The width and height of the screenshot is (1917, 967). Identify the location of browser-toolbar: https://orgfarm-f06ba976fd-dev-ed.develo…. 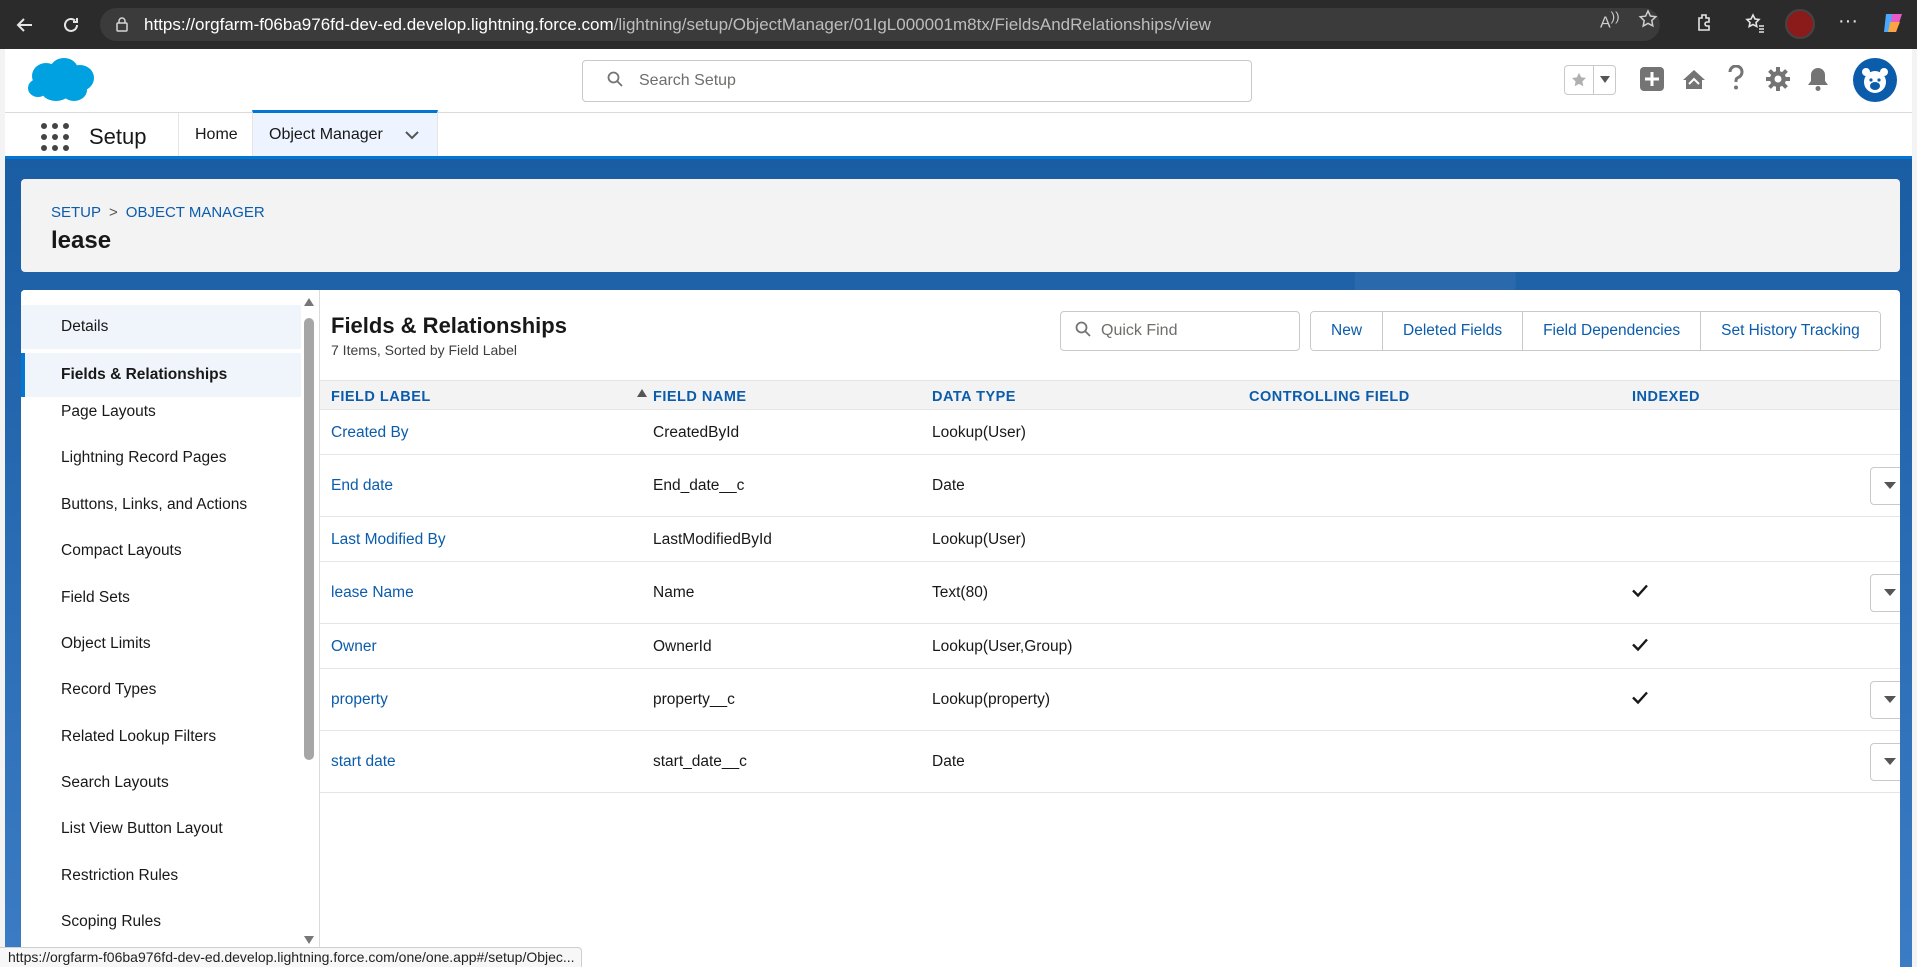
(958, 24).